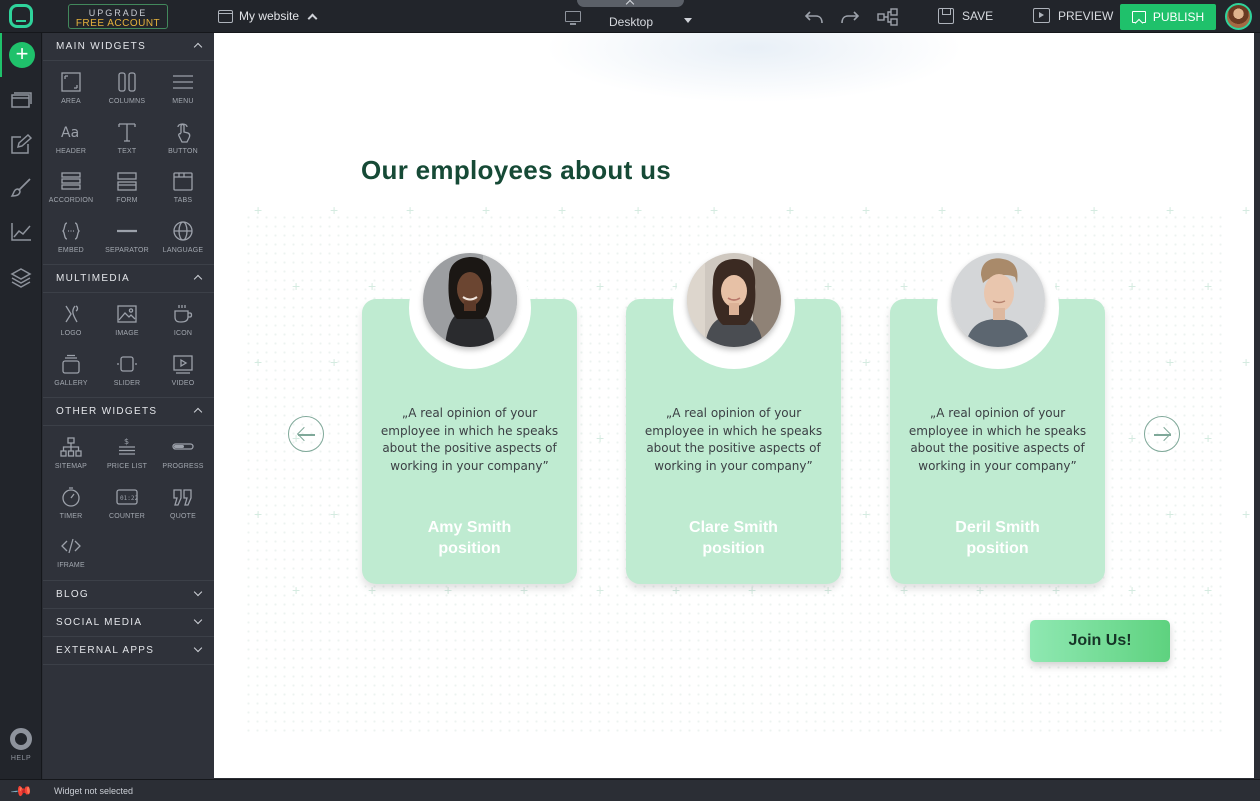  Describe the element at coordinates (21, 277) in the screenshot. I see `layers-icon` at that location.